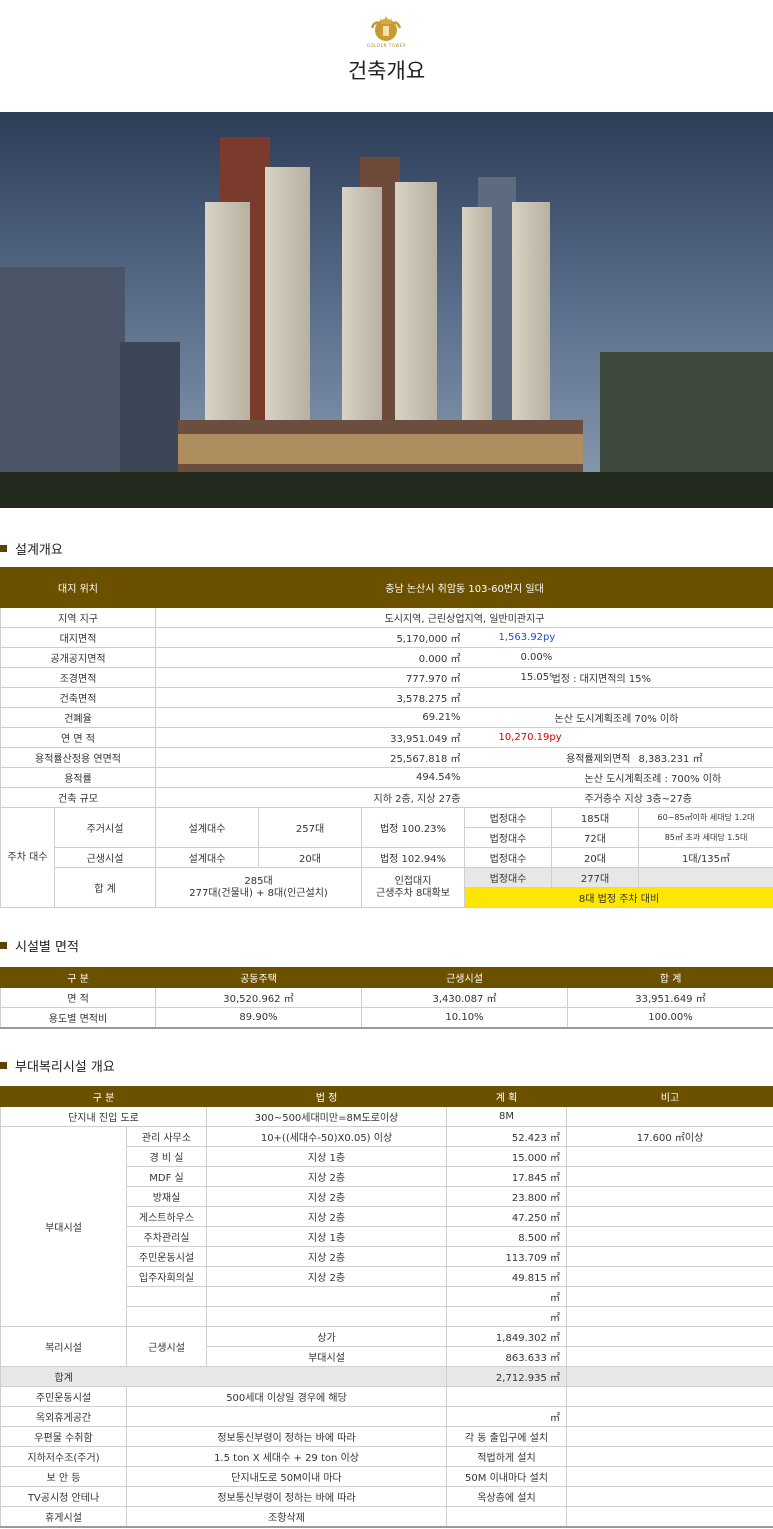 This screenshot has height=1529, width=773. Describe the element at coordinates (386, 1376) in the screenshot. I see `total-row: 합계 2,712.935 ㎡` at that location.